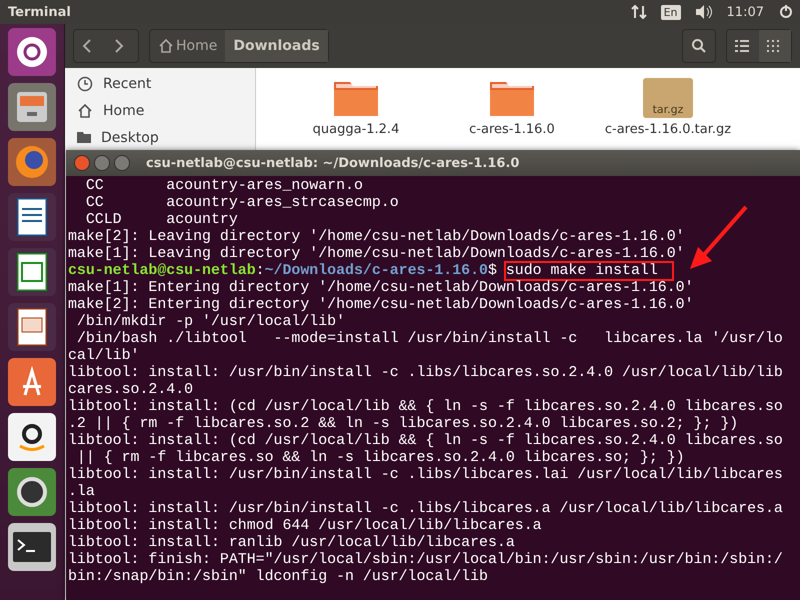  Describe the element at coordinates (745, 12) in the screenshot. I see `clock: 11:07` at that location.